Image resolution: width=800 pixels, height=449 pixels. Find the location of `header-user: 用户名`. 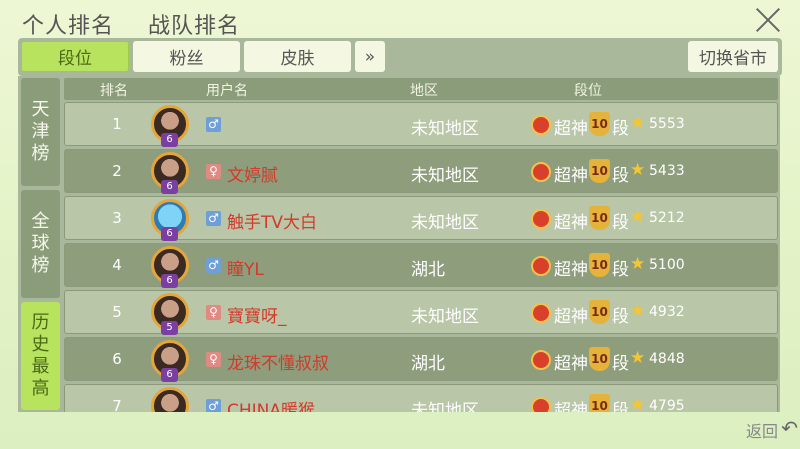

header-user: 用户名 is located at coordinates (227, 91).